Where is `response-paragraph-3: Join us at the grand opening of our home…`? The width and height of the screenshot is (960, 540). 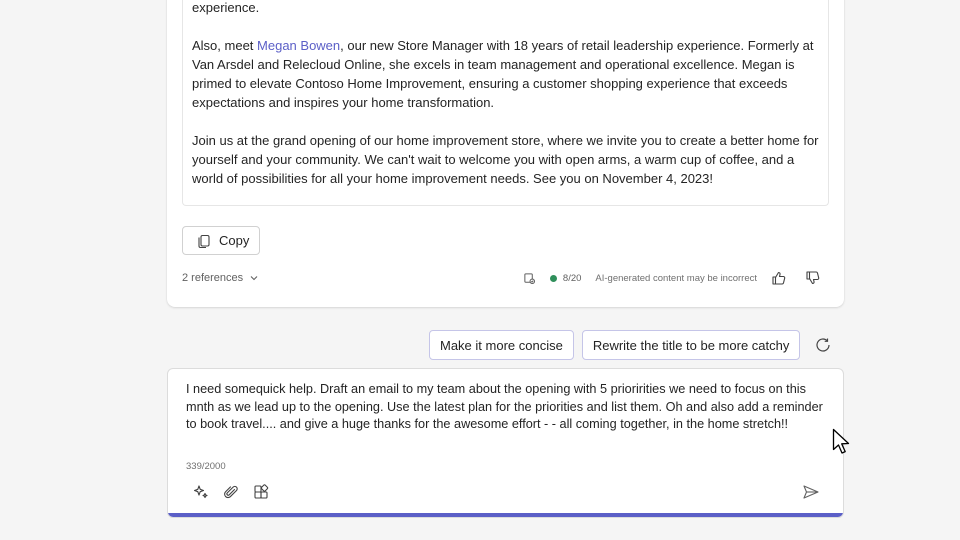
response-paragraph-3: Join us at the grand opening of our home… is located at coordinates (505, 159).